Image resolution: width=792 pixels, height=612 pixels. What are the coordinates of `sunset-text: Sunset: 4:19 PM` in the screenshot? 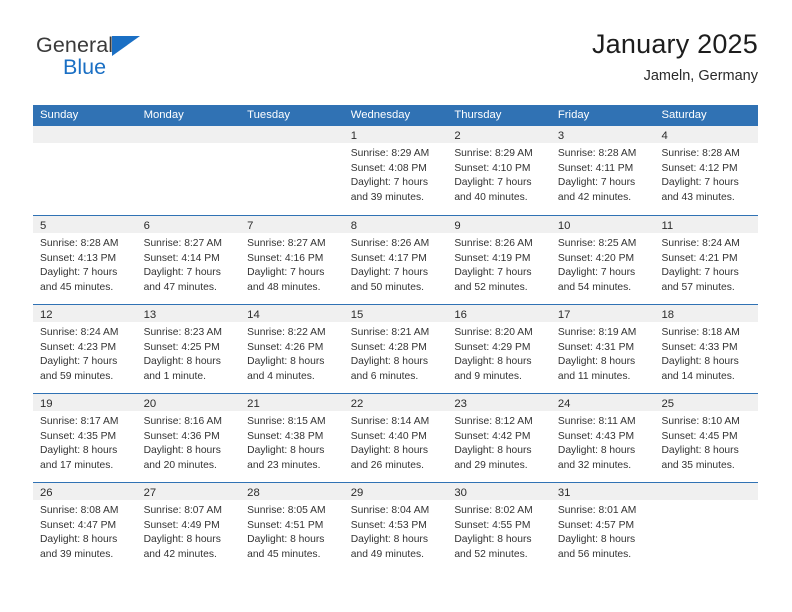 It's located at (492, 258).